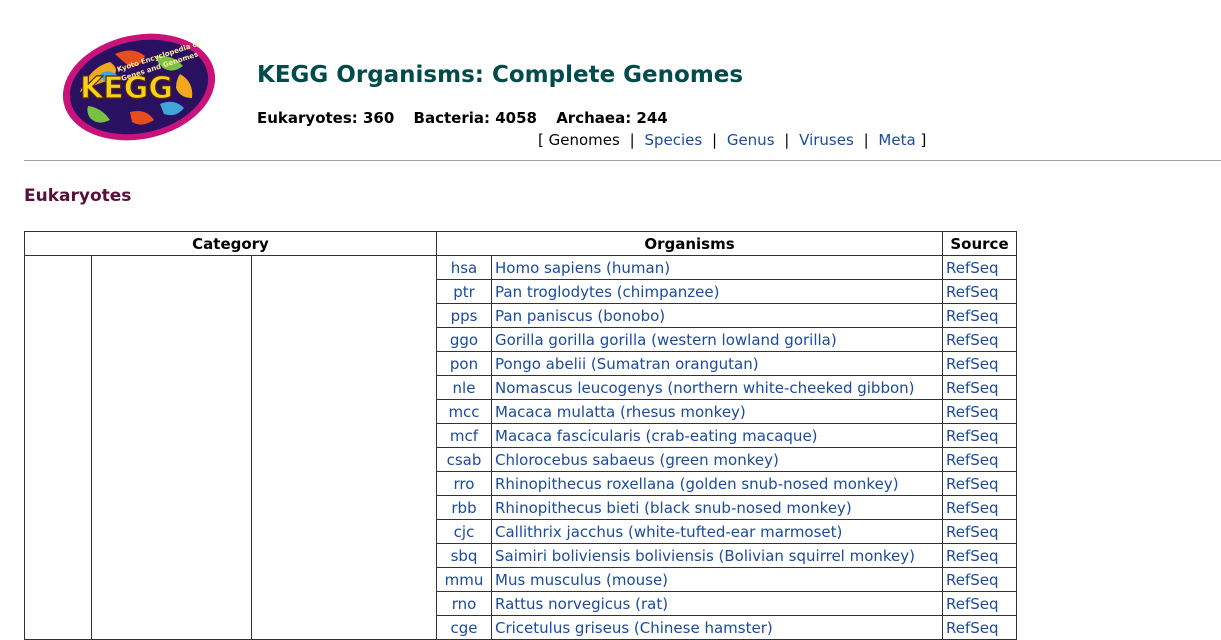  What do you see at coordinates (627, 364) in the screenshot?
I see `organism-name-link: Pongo abelii (Sumatran orangutan)` at bounding box center [627, 364].